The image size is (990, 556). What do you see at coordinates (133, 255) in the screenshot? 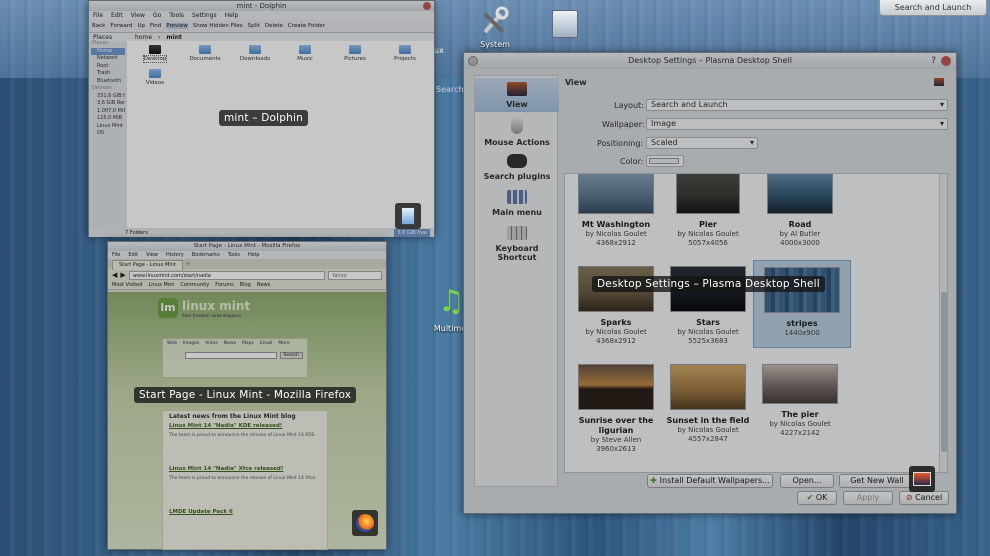
I see `ff-menu-edit: Edit` at bounding box center [133, 255].